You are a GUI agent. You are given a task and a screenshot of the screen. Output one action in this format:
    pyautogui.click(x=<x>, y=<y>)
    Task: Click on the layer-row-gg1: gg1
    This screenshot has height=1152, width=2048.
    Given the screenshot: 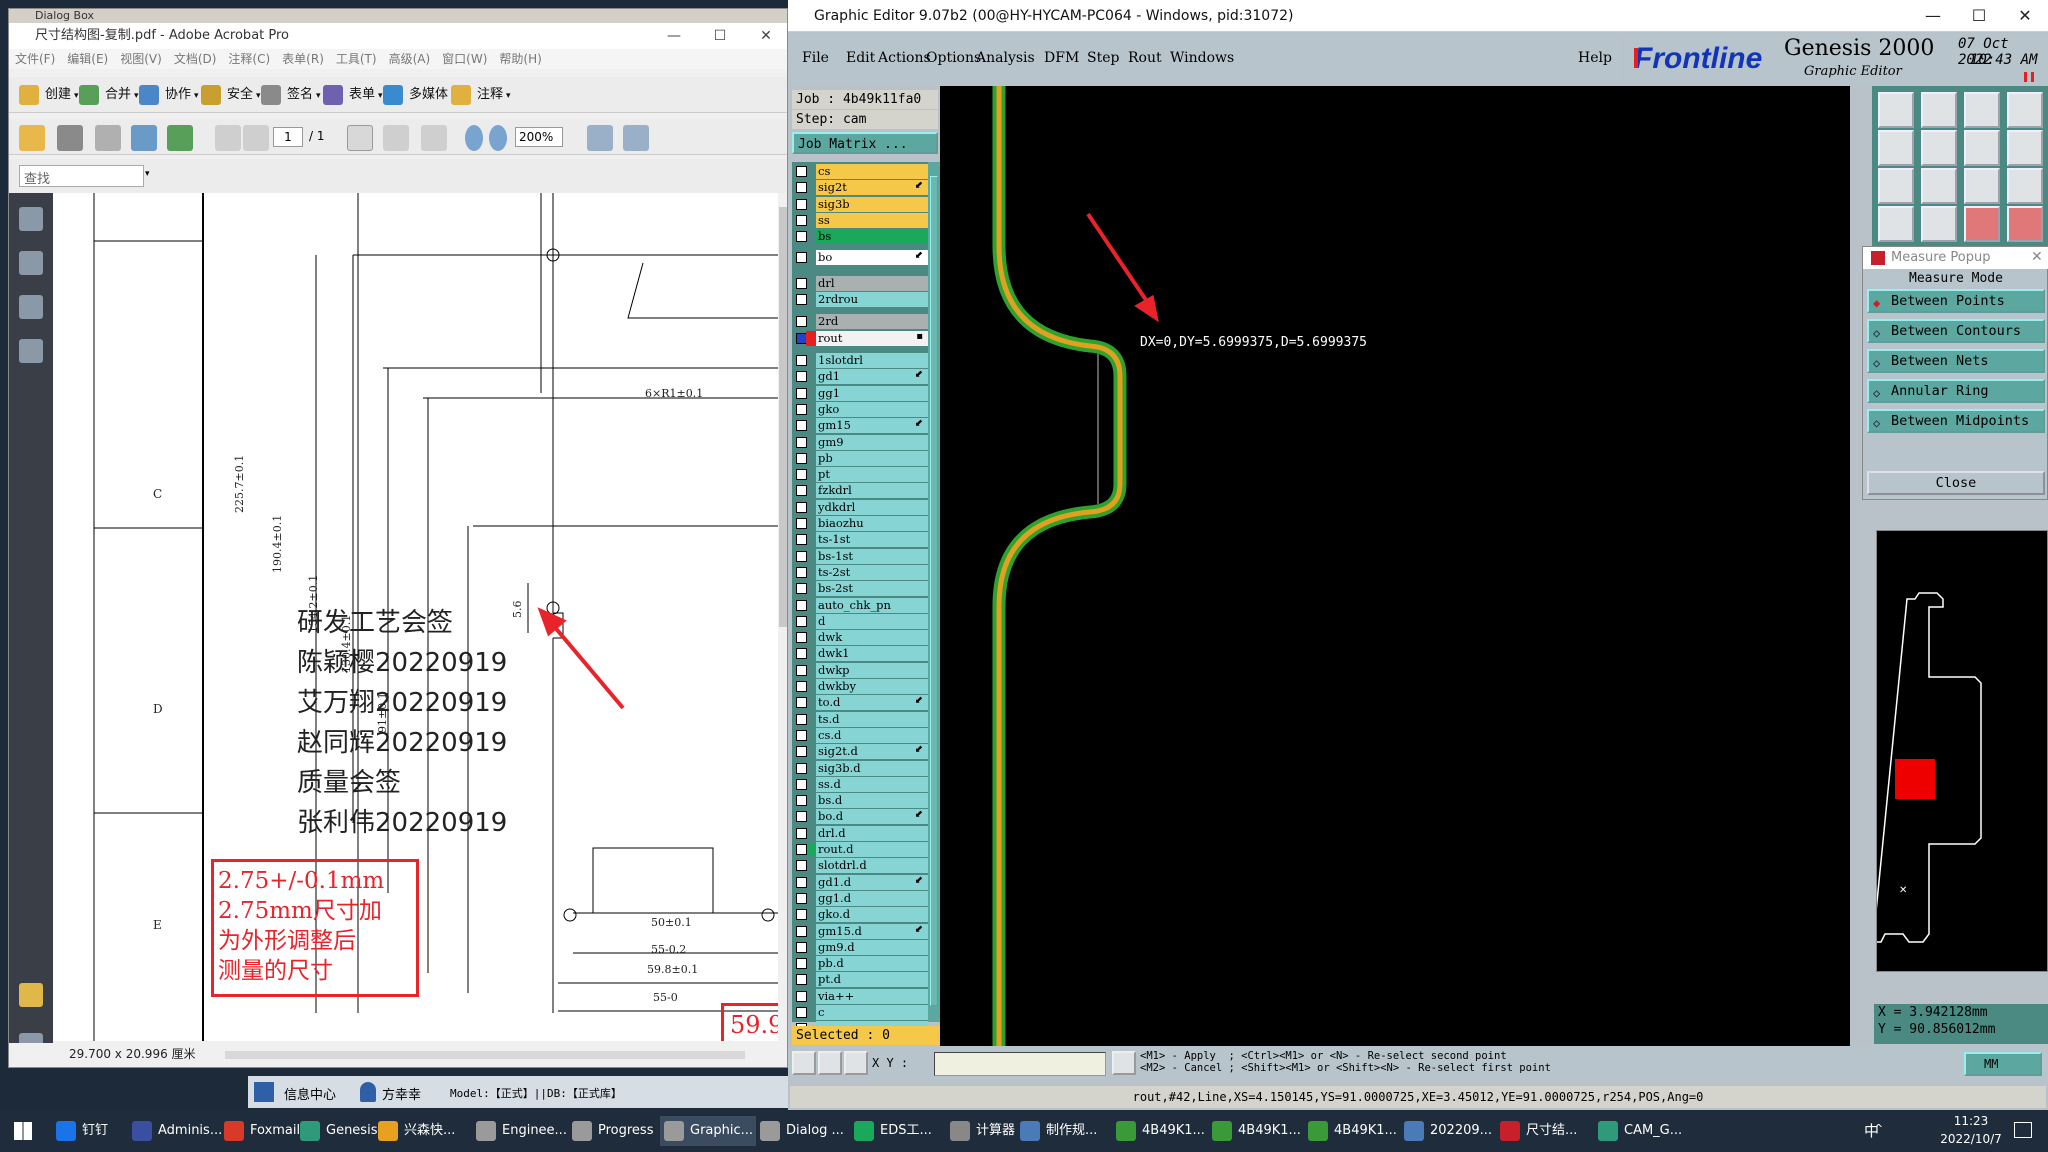 What is the action you would take?
    pyautogui.click(x=860, y=393)
    